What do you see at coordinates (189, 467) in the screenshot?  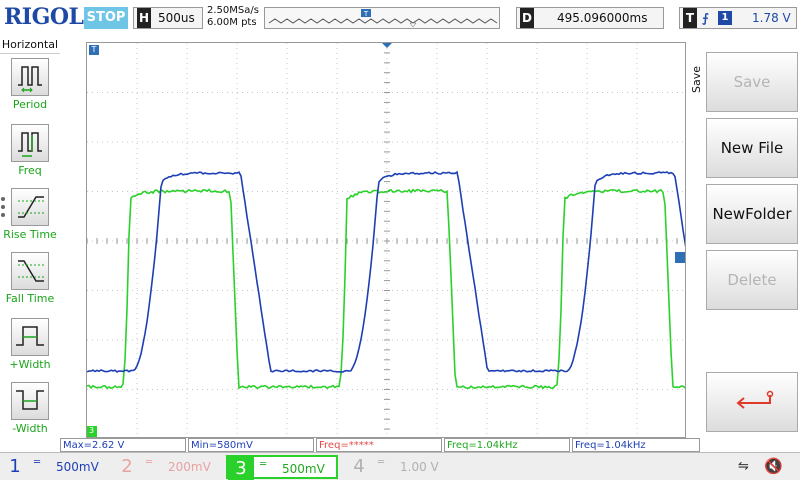 I see `channel-2-scale: 200mV` at bounding box center [189, 467].